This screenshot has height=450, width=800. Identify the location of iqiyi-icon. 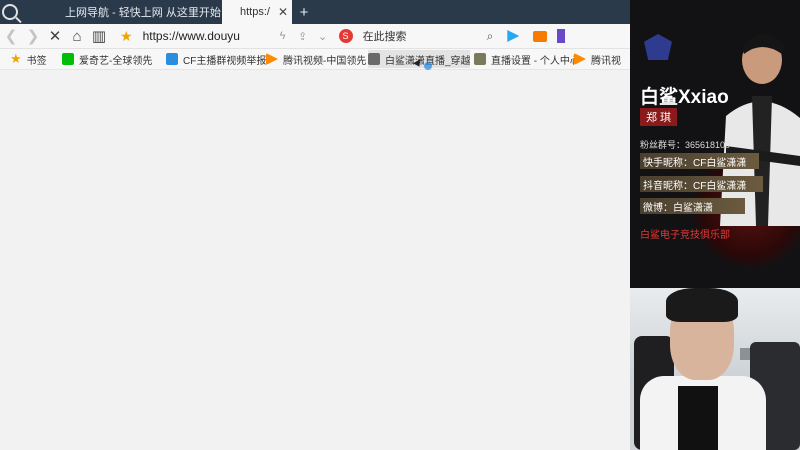
(68, 59).